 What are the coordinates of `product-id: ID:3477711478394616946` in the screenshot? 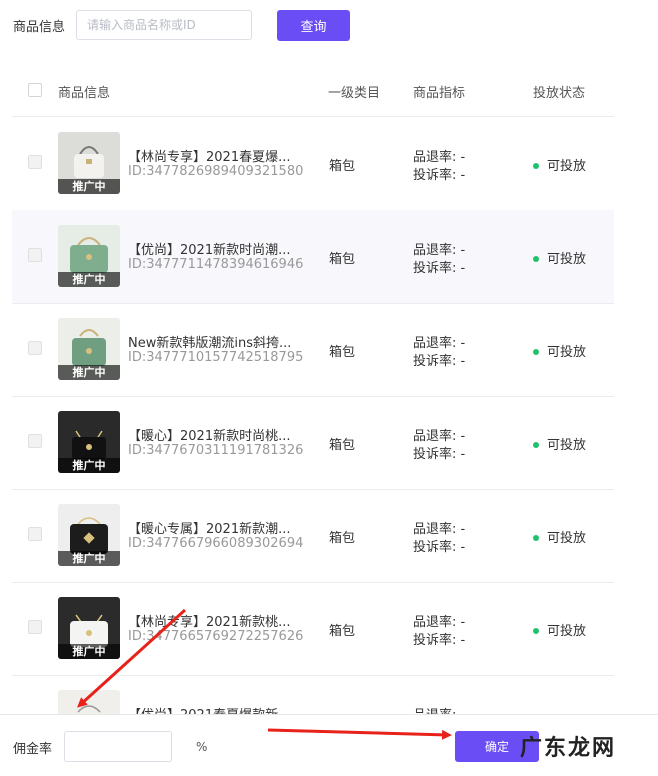 It's located at (216, 264).